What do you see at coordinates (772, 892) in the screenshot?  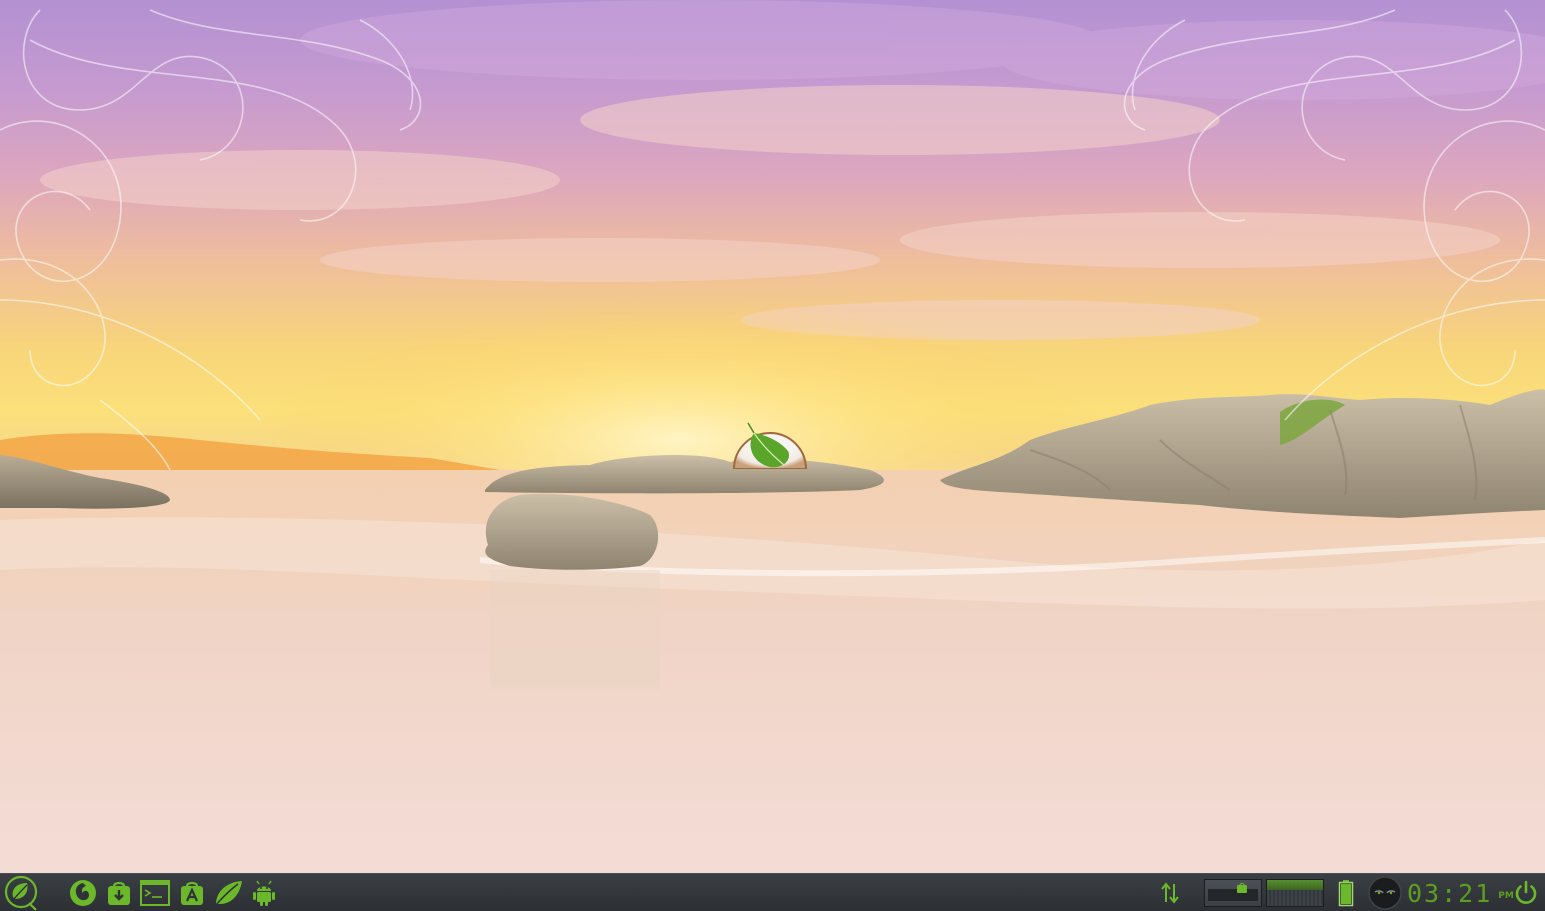 I see `taskbar: 03:21 PM` at bounding box center [772, 892].